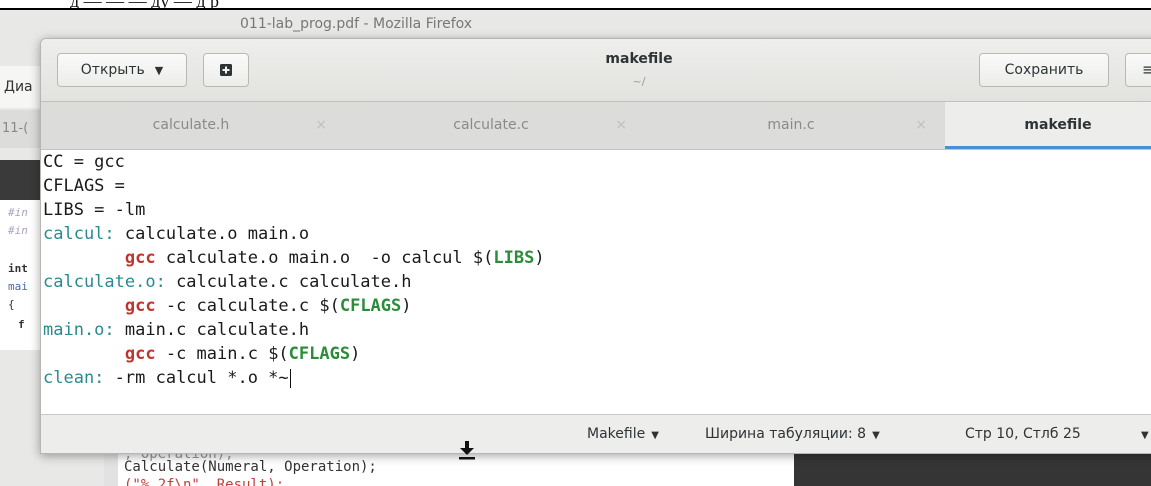 The height and width of the screenshot is (486, 1151). What do you see at coordinates (74, 378) in the screenshot?
I see `make-target: clean:` at bounding box center [74, 378].